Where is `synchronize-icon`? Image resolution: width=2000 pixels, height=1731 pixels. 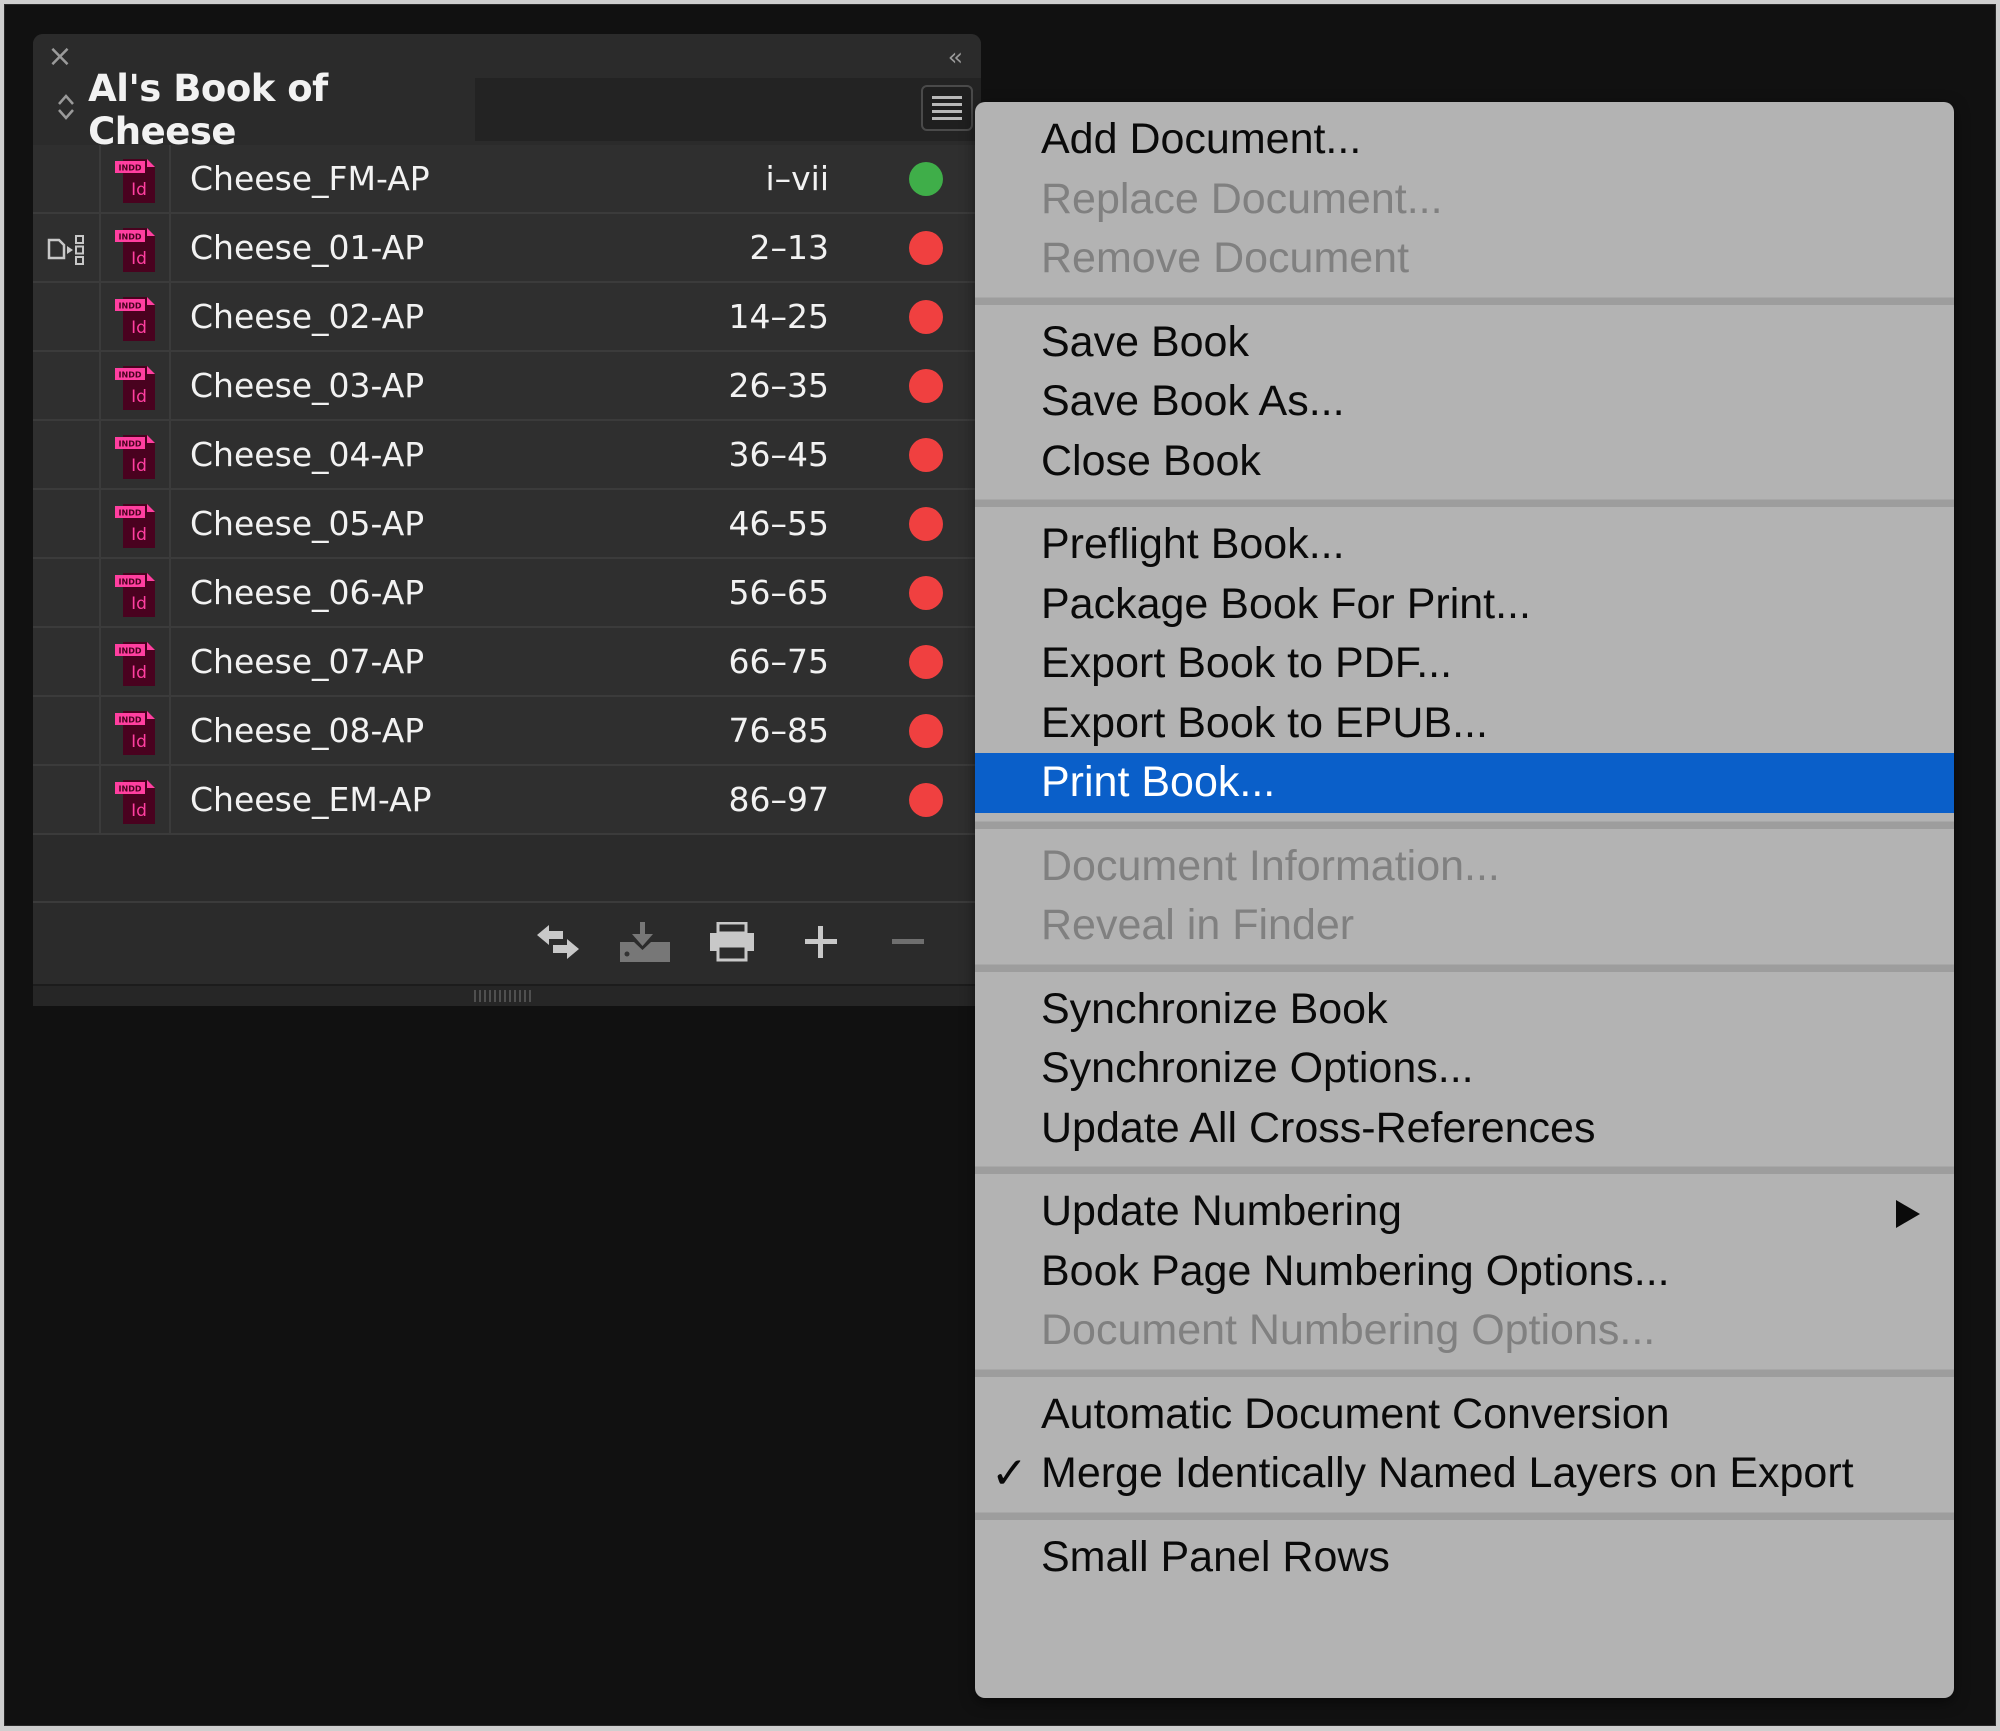
synchronize-icon is located at coordinates (558, 942).